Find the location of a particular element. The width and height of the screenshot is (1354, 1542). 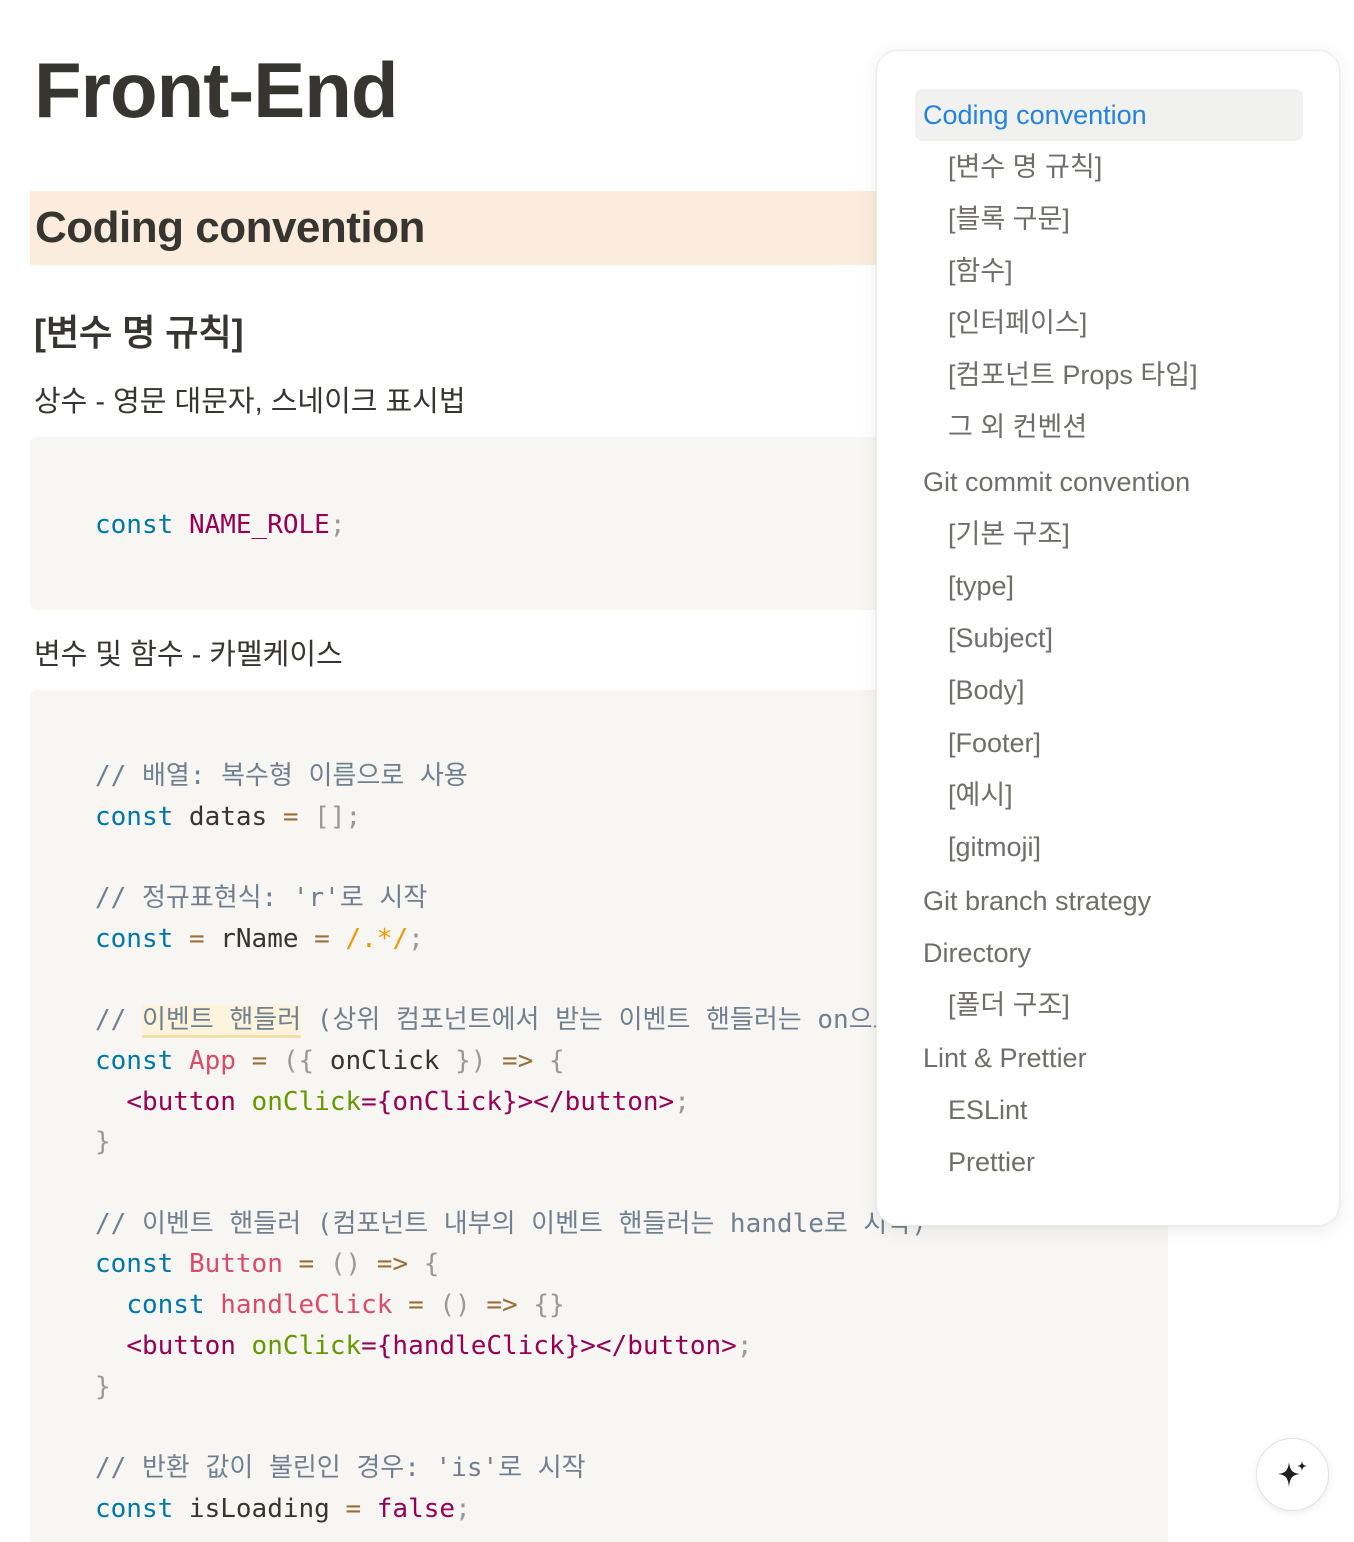

toc-item-body: [Body] is located at coordinates (1109, 690).